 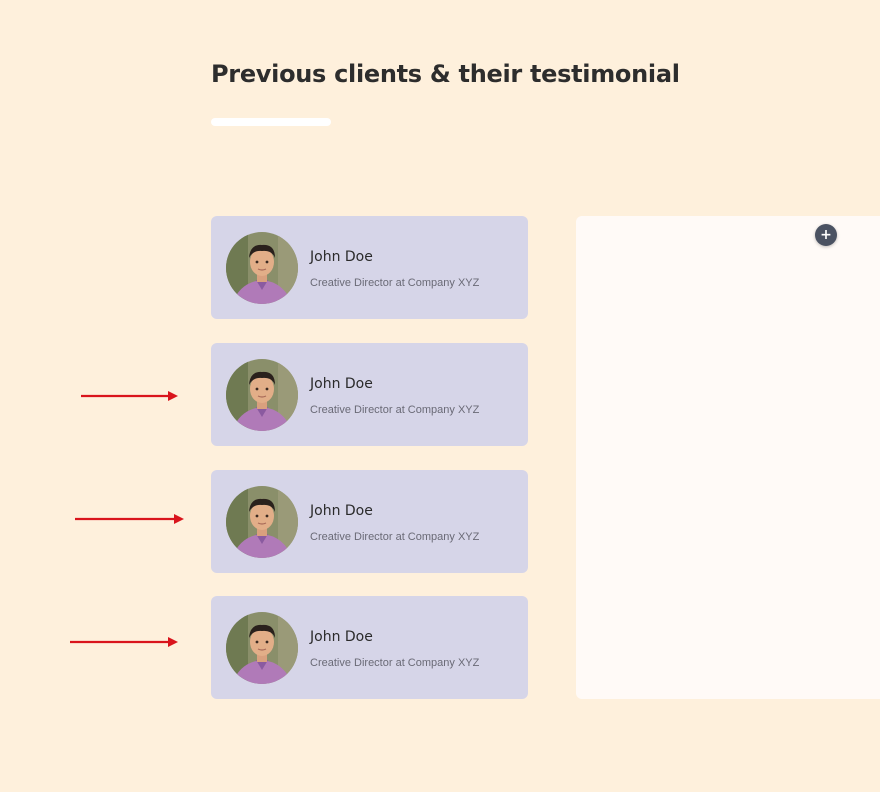 I want to click on title-underline, so click(x=271, y=122).